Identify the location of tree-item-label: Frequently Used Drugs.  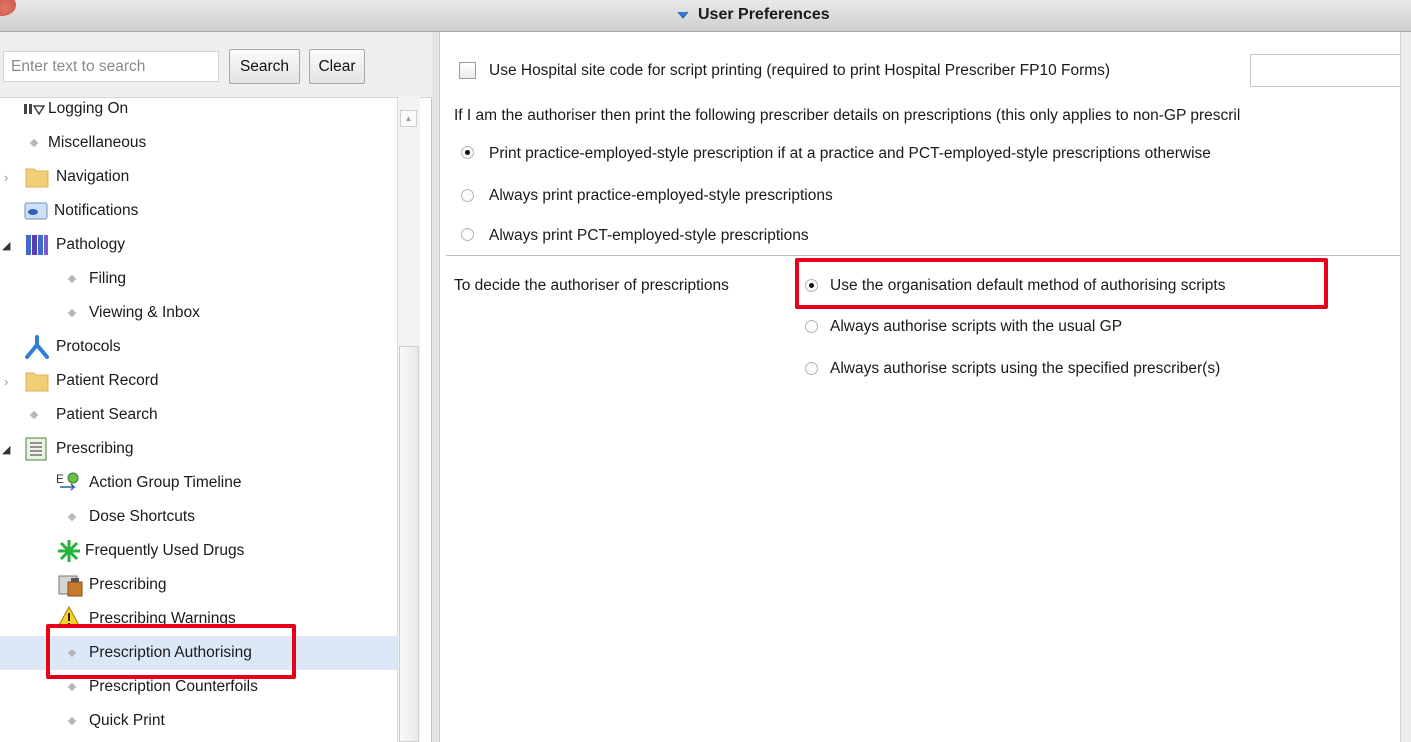
(165, 550).